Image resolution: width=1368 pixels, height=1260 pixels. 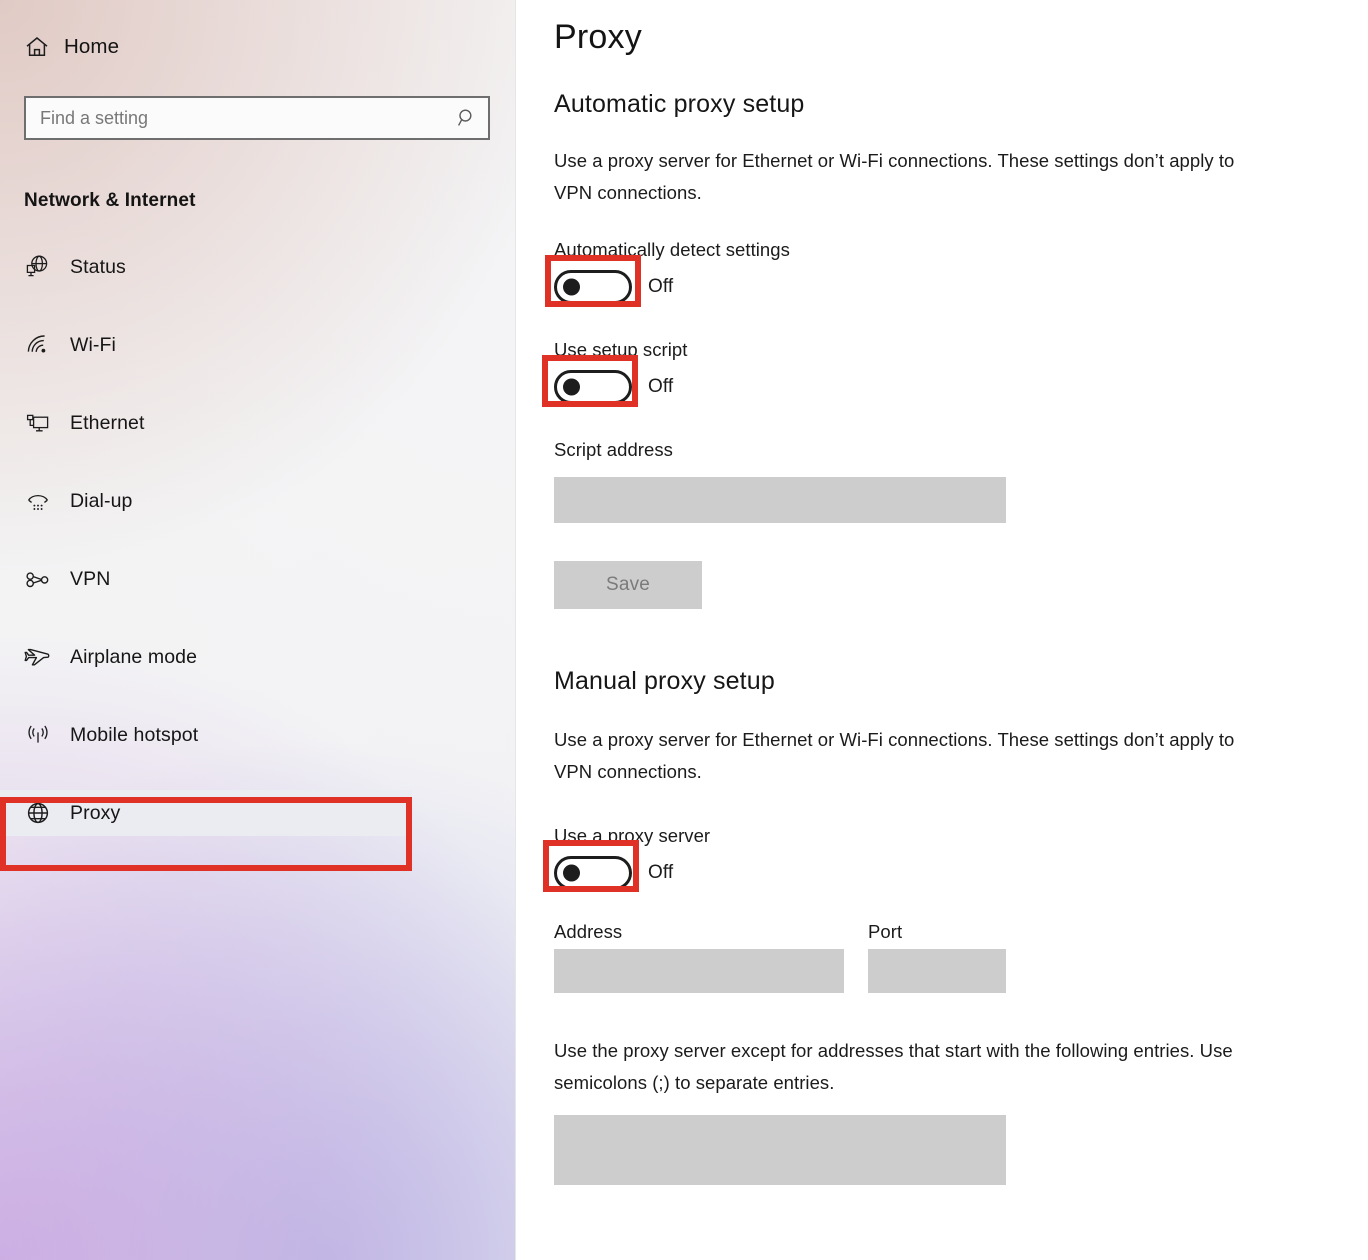 I want to click on address-port-row: Address Port, so click(x=961, y=957).